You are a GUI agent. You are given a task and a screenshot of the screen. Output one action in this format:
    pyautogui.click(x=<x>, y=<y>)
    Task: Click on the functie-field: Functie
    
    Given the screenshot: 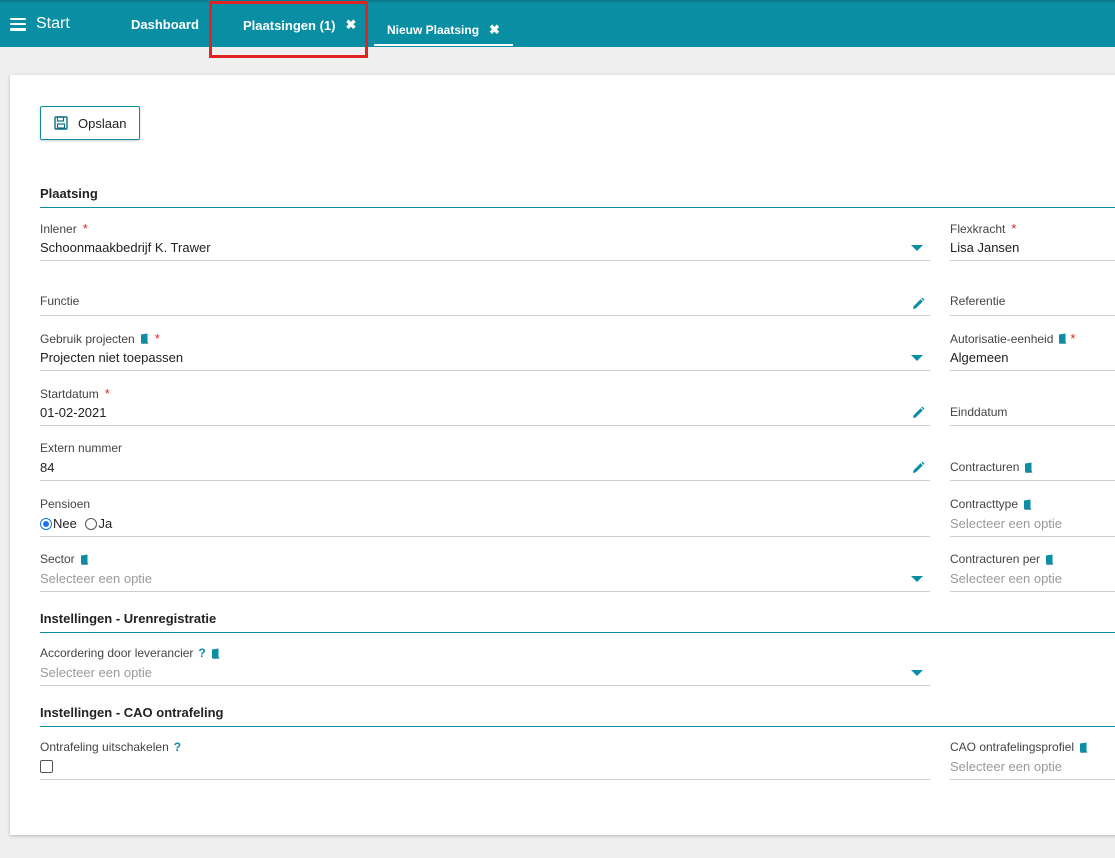 What is the action you would take?
    pyautogui.click(x=485, y=304)
    